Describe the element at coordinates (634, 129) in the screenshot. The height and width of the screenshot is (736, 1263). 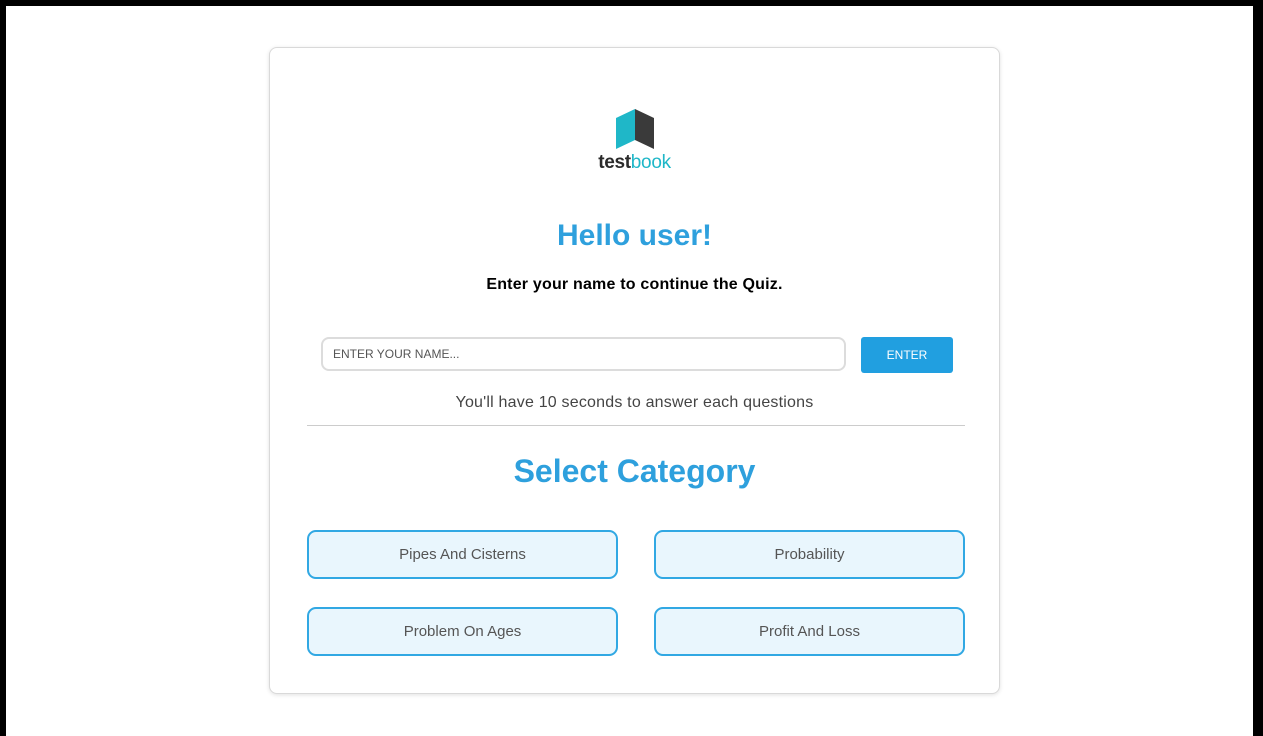
I see `book-icon` at that location.